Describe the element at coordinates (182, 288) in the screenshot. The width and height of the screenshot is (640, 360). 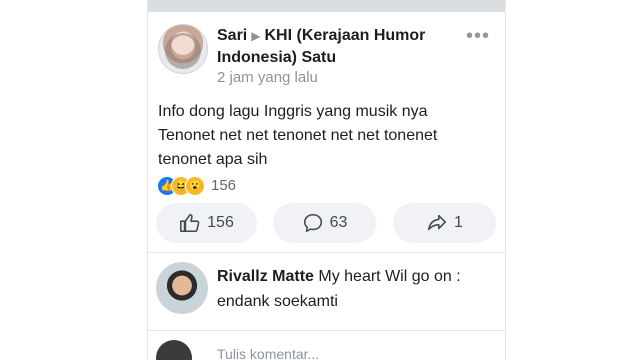
I see `commenter-avatar` at that location.